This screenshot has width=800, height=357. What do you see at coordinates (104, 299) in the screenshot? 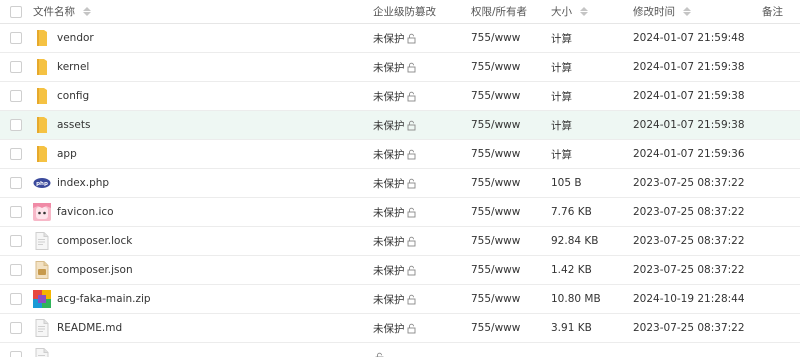
I see `file-name: acg-faka-main.zip` at bounding box center [104, 299].